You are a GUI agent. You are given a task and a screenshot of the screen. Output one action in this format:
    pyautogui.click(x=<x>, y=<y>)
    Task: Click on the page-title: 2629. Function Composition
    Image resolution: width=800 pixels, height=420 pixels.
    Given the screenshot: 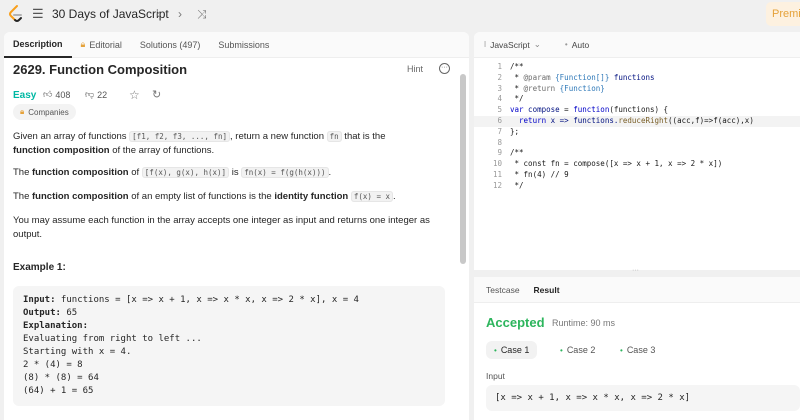 What is the action you would take?
    pyautogui.click(x=100, y=69)
    